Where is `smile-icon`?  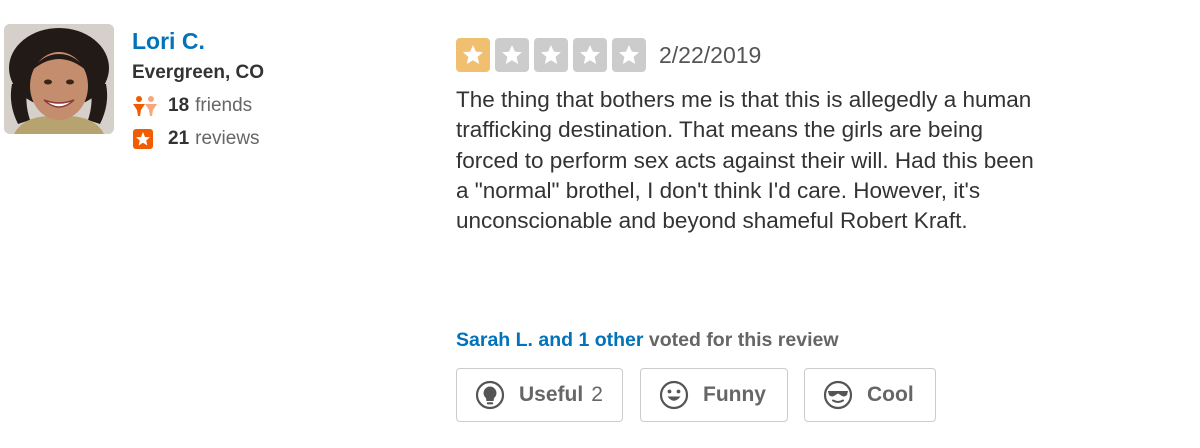 smile-icon is located at coordinates (674, 395).